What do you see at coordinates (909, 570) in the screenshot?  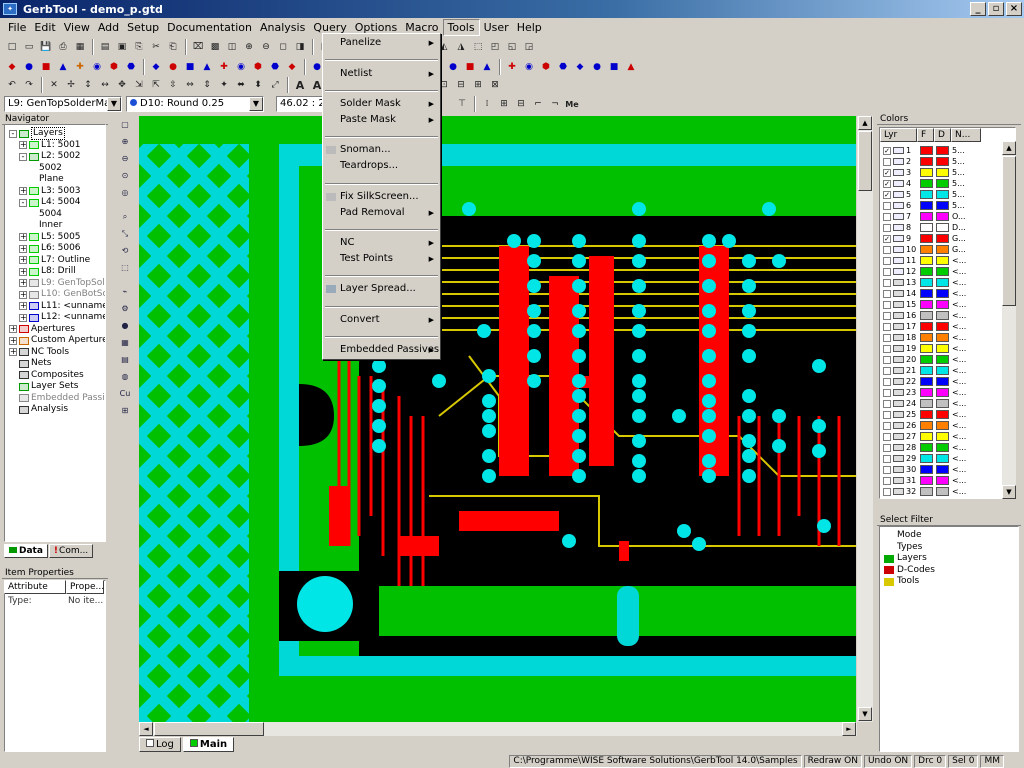 I see `filter-item: D-Codes` at bounding box center [909, 570].